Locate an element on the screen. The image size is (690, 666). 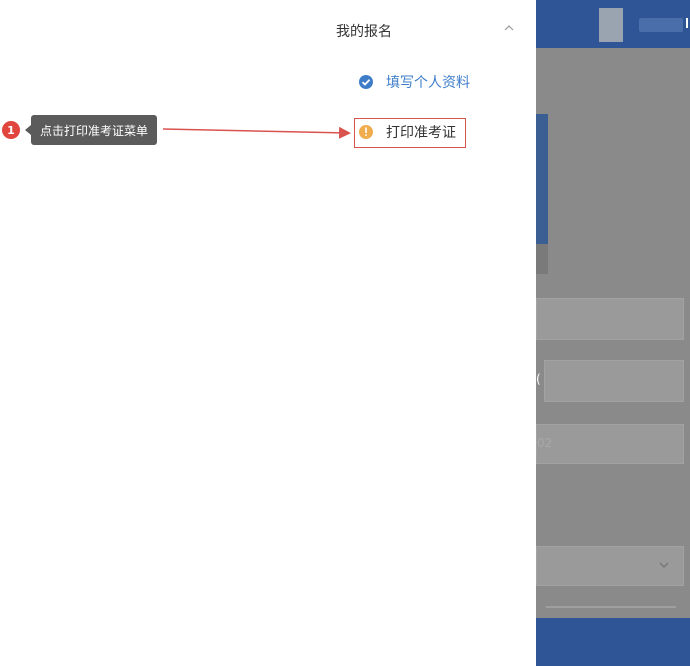
bracket-mark: ( is located at coordinates (538, 379).